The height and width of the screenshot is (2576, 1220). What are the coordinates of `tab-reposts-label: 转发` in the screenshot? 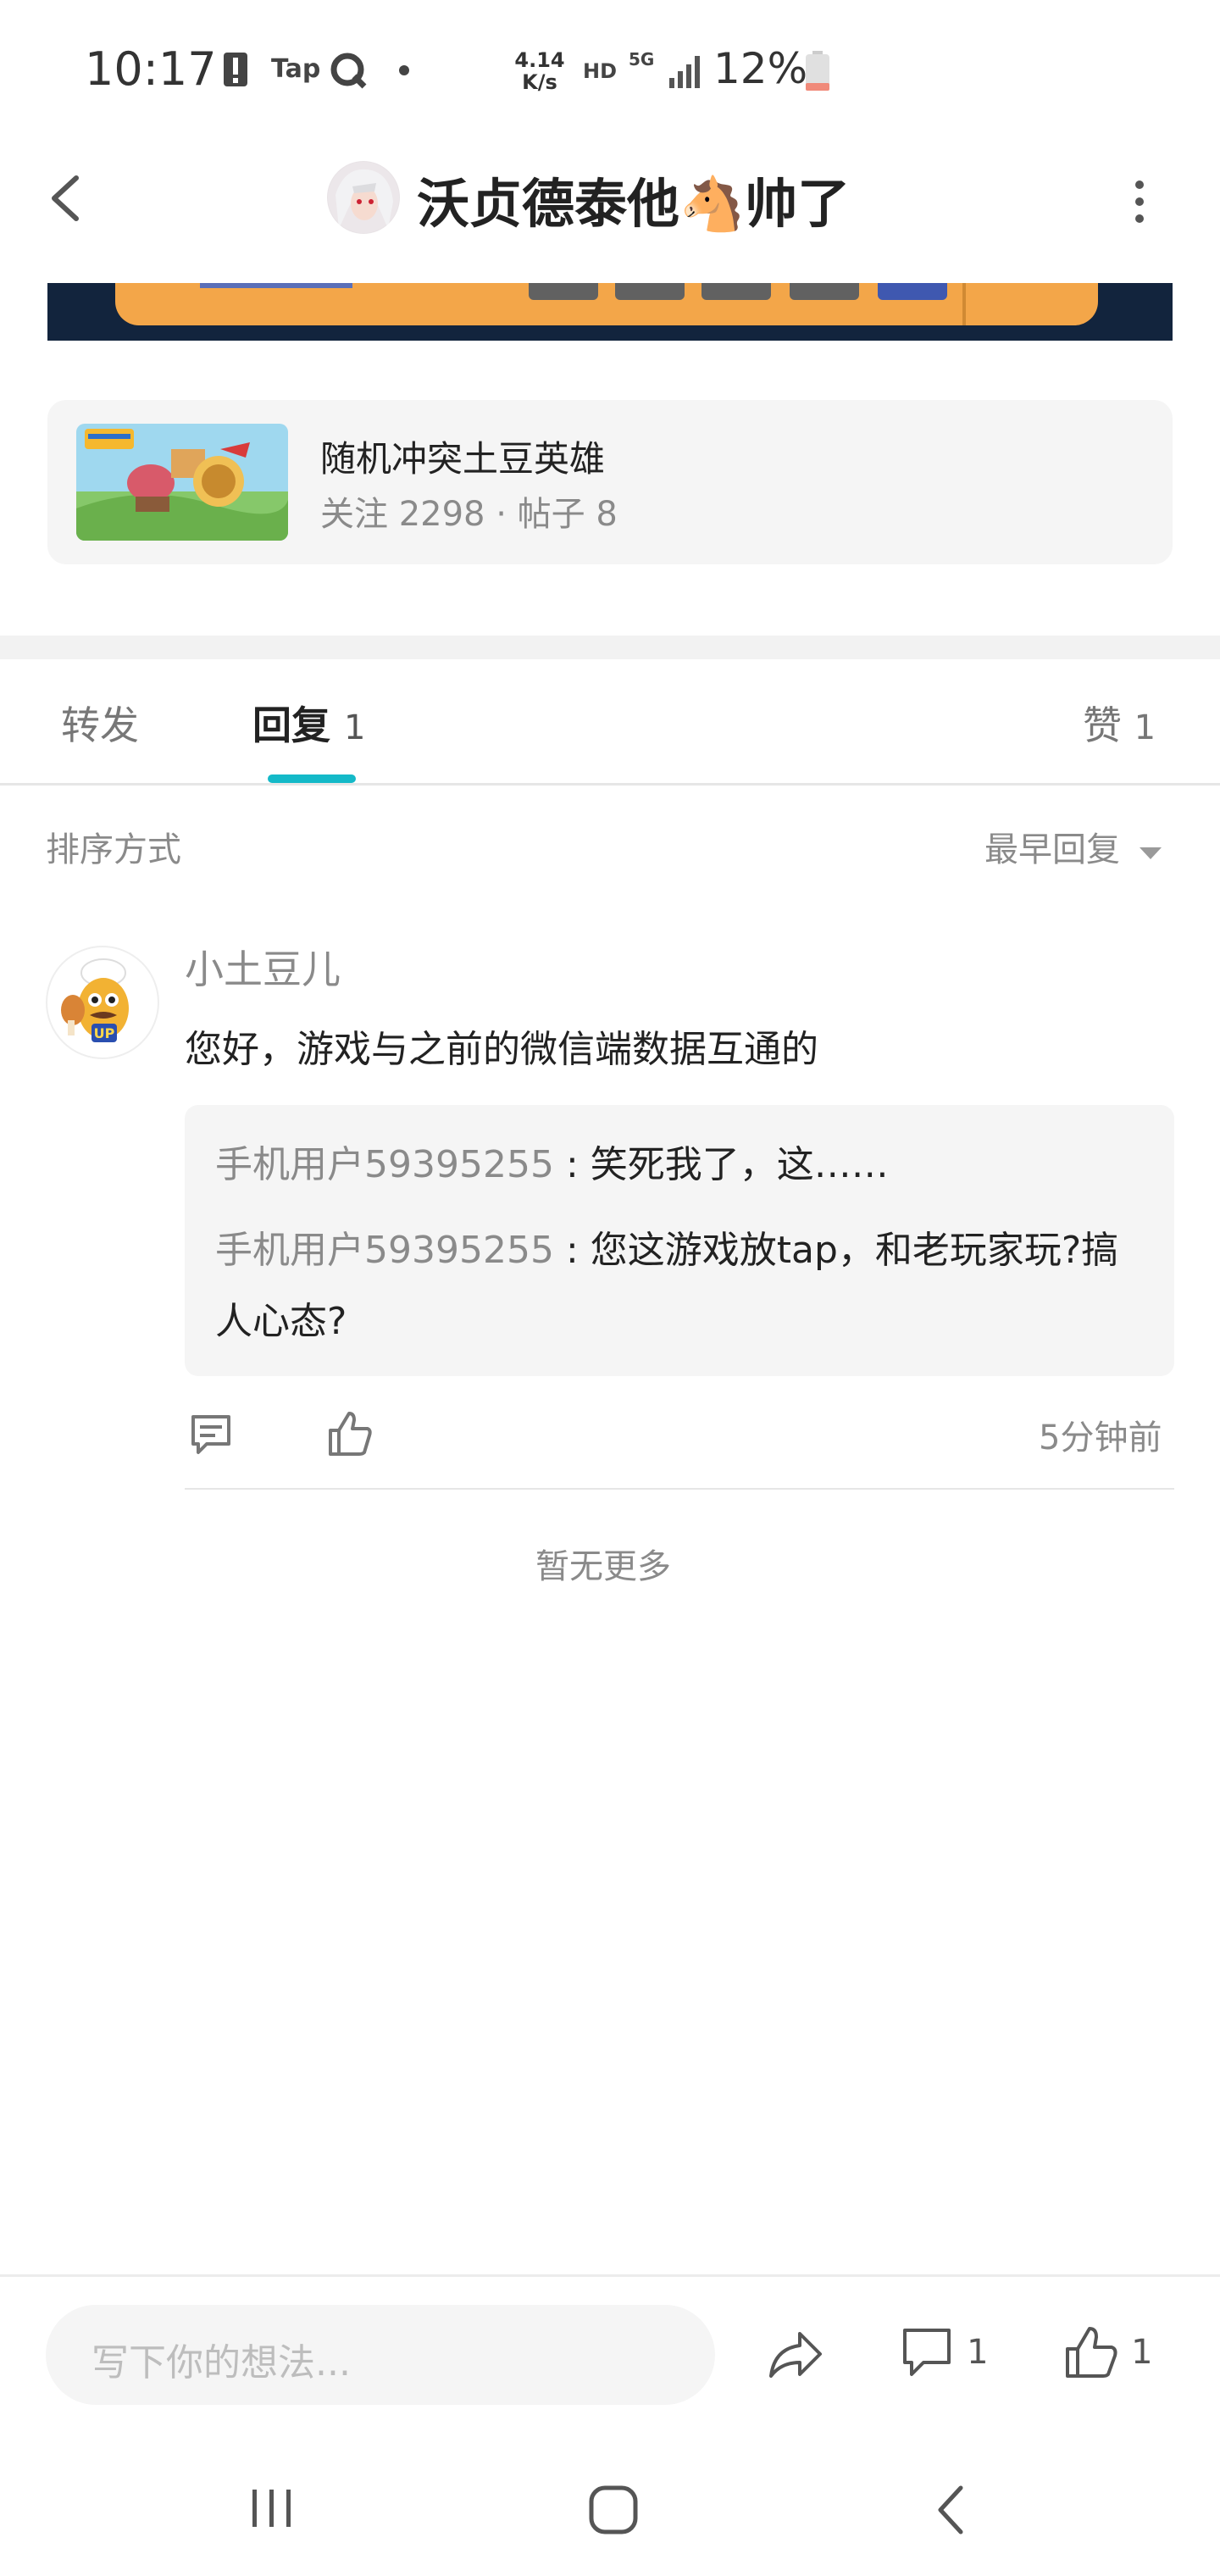 It's located at (100, 725).